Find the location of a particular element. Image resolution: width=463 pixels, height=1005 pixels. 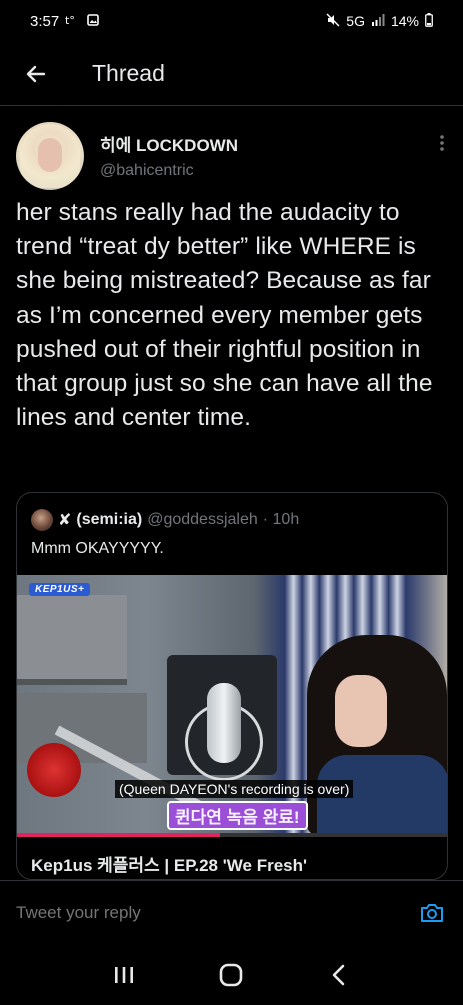

status-time: 3:57 is located at coordinates (45, 21).